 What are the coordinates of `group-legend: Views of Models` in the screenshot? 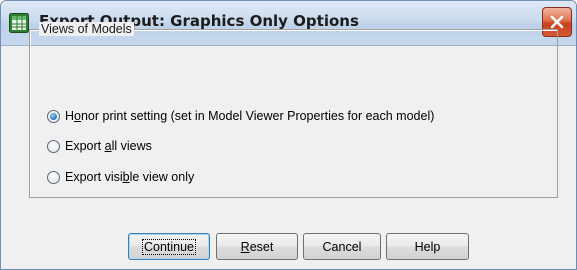 It's located at (86, 29).